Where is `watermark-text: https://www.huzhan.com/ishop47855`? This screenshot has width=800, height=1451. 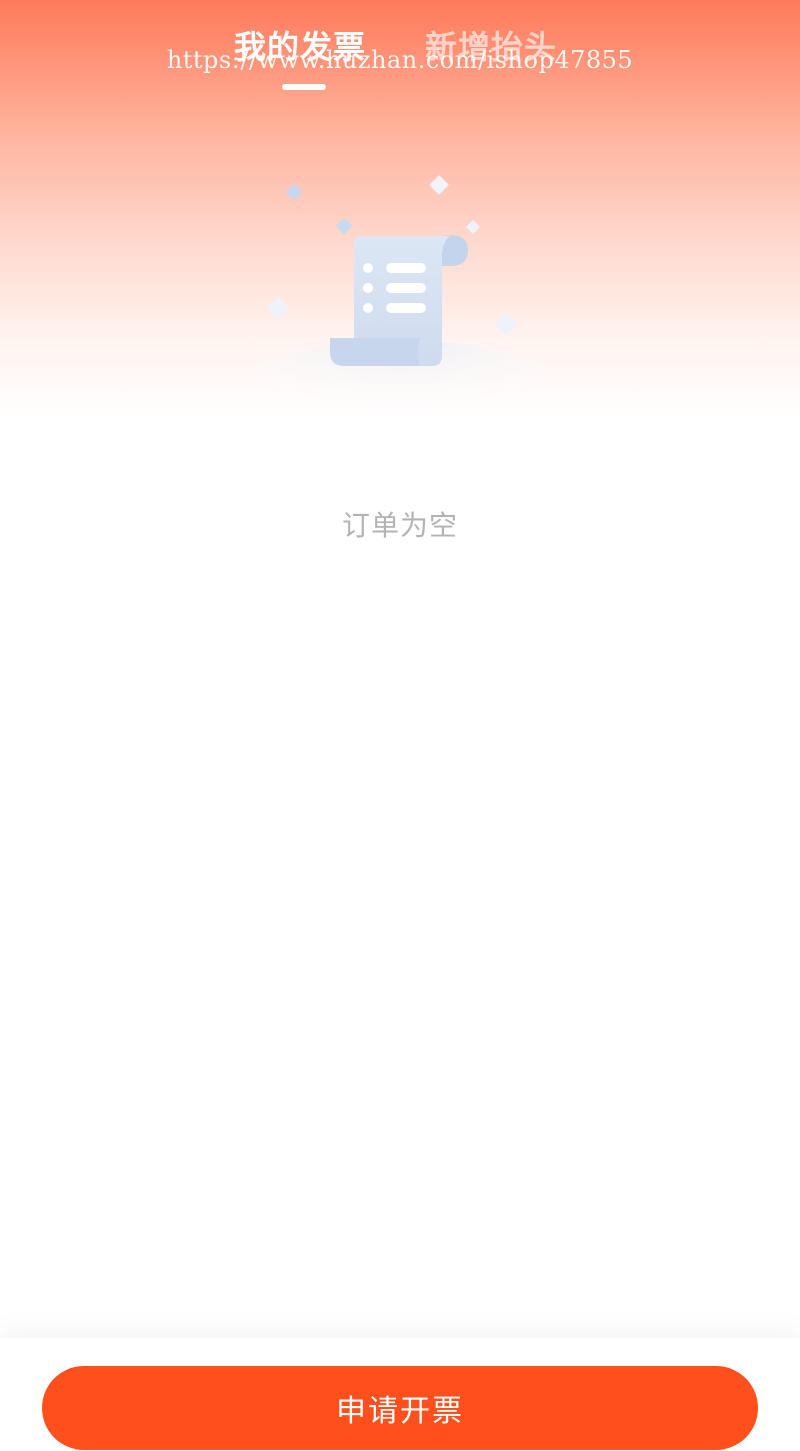
watermark-text: https://www.huzhan.com/ishop47855 is located at coordinates (400, 60).